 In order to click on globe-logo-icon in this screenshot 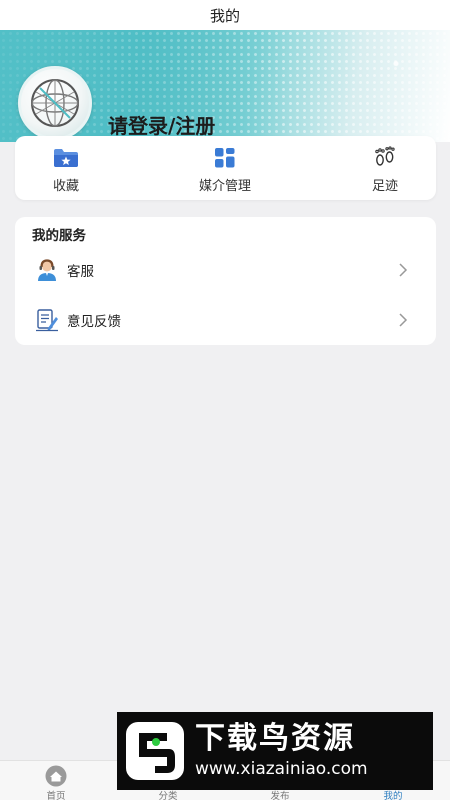, I will do `click(55, 103)`.